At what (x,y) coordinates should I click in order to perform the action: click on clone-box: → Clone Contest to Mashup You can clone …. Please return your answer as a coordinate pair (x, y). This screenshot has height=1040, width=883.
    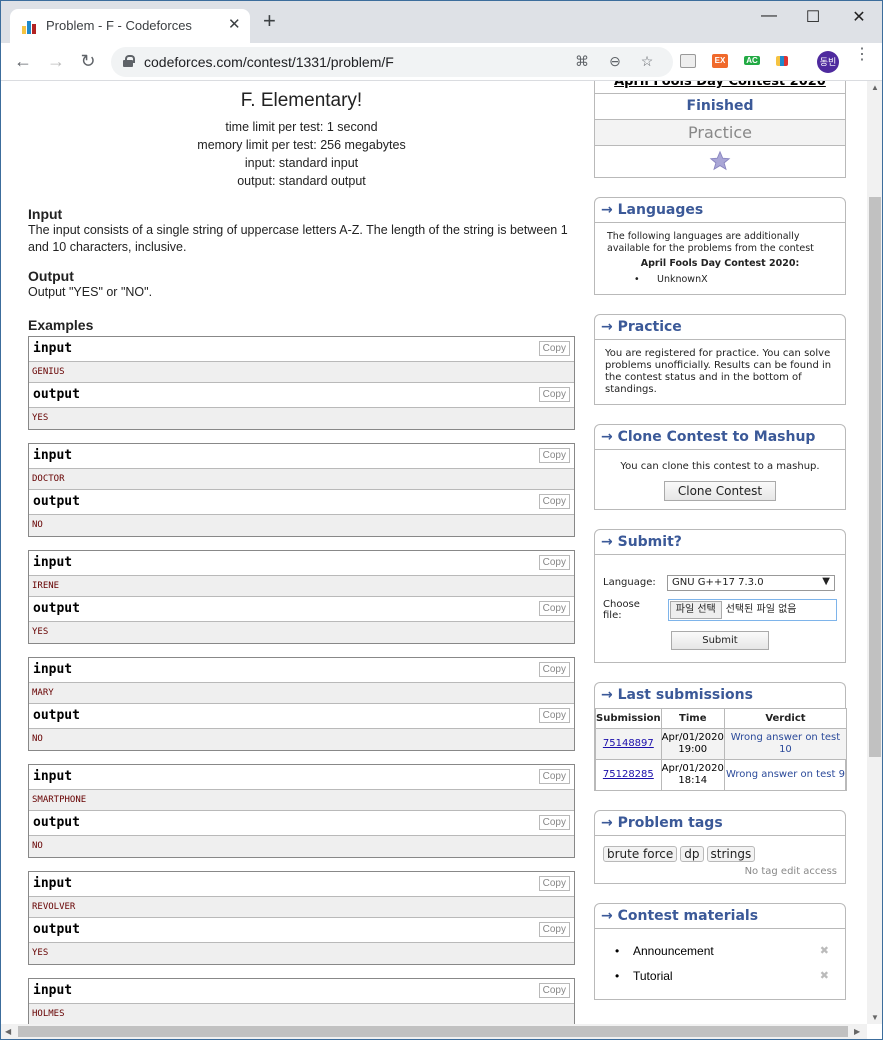
    Looking at the image, I should click on (720, 467).